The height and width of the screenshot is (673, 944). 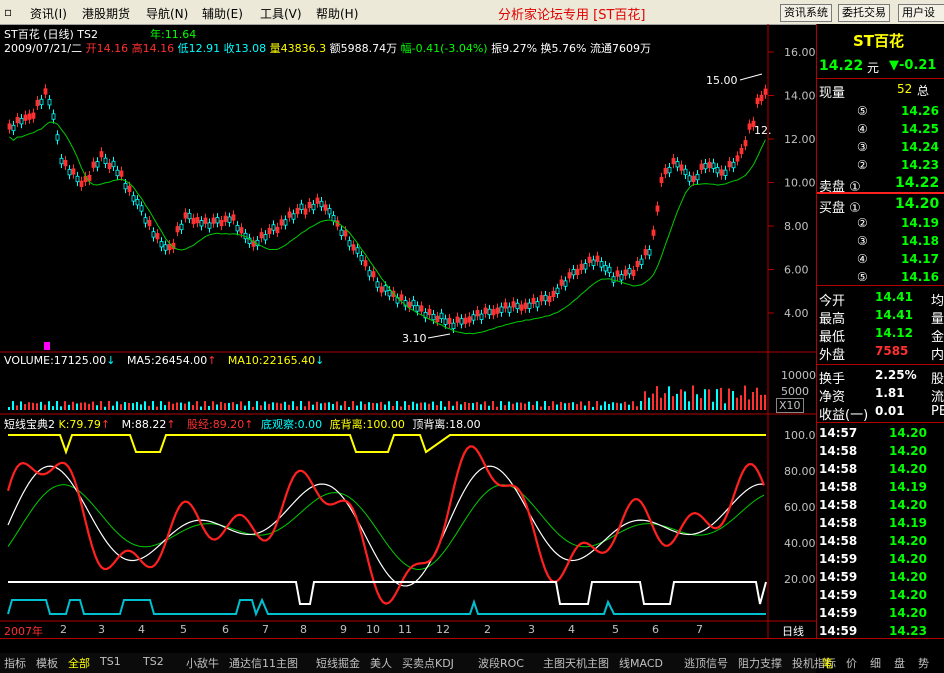 What do you see at coordinates (48, 13) in the screenshot?
I see `menu-info: 资讯(I)` at bounding box center [48, 13].